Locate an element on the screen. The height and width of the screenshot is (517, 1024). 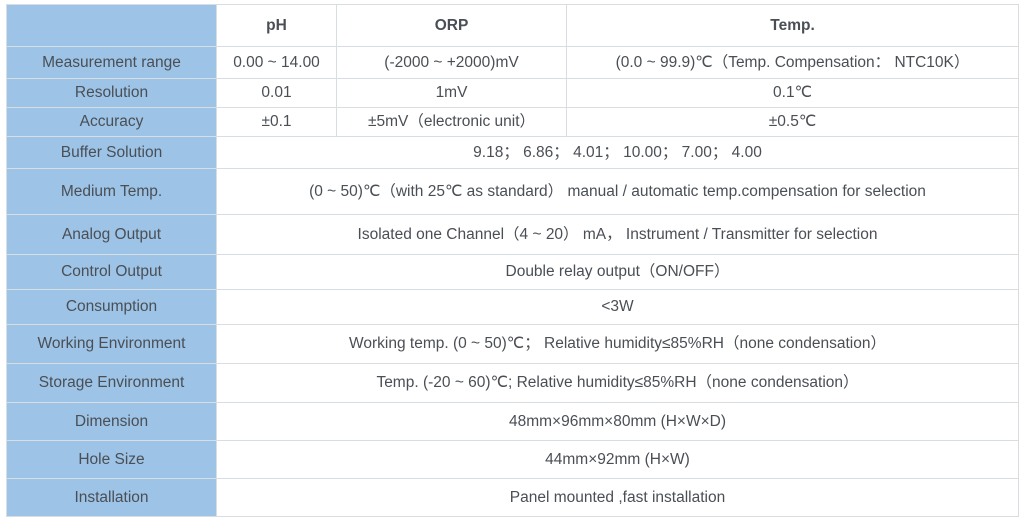
table-row: Consumption <3W is located at coordinates (512, 307).